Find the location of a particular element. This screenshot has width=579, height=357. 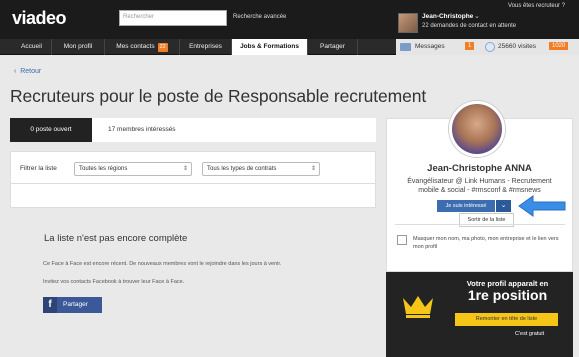

nav-partager: Partager is located at coordinates (333, 47).